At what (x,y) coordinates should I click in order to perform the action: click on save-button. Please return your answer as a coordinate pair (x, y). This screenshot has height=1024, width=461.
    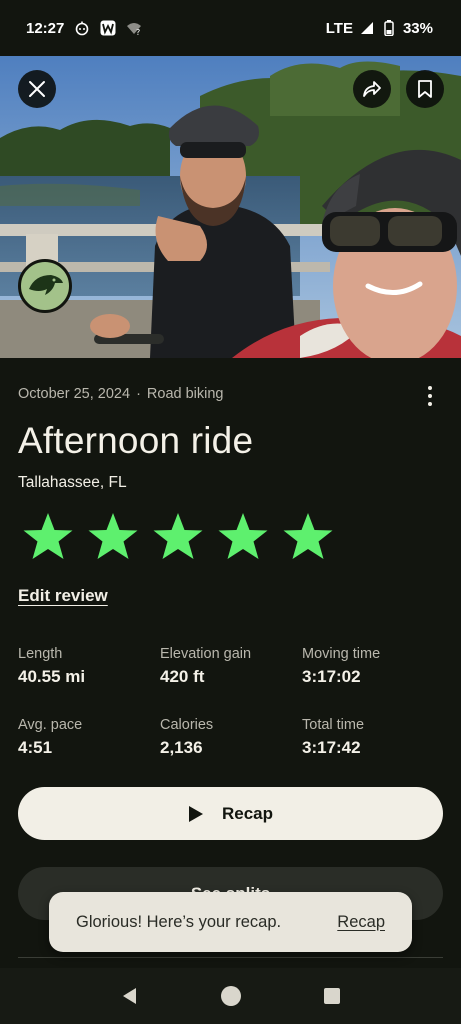
    Looking at the image, I should click on (425, 89).